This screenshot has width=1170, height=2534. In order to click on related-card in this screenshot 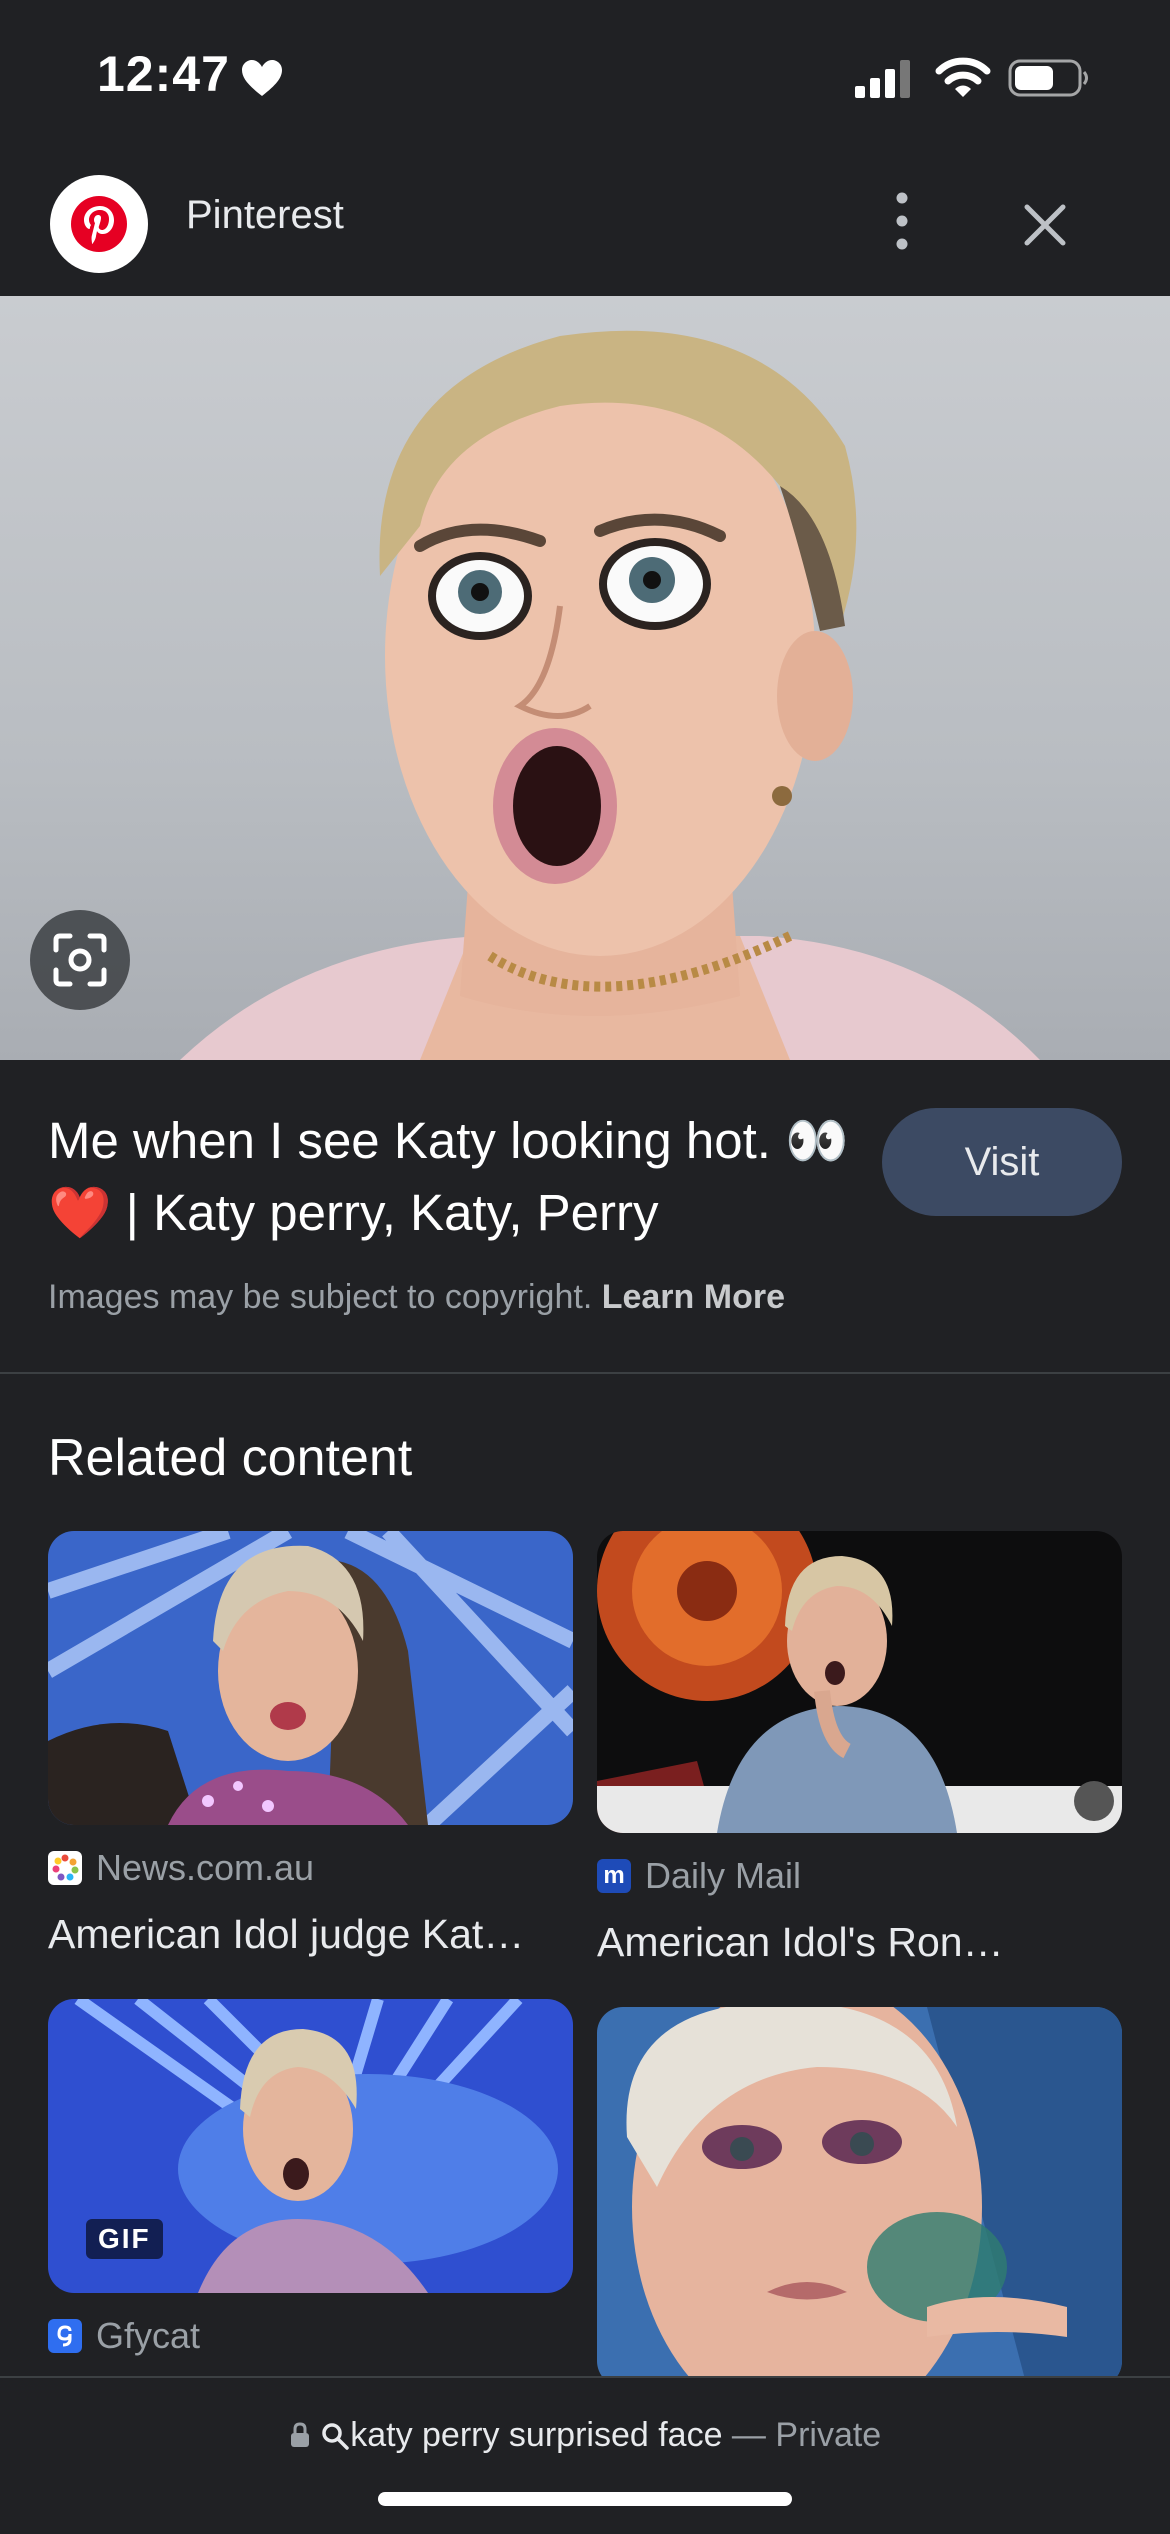, I will do `click(859, 2197)`.